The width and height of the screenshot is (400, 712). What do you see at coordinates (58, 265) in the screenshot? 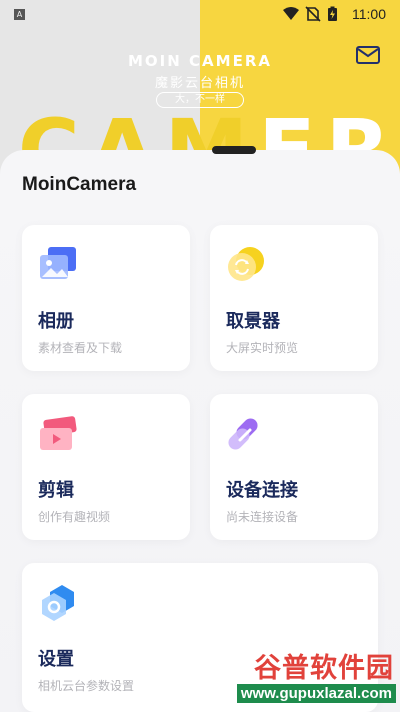
I see `album-icon` at bounding box center [58, 265].